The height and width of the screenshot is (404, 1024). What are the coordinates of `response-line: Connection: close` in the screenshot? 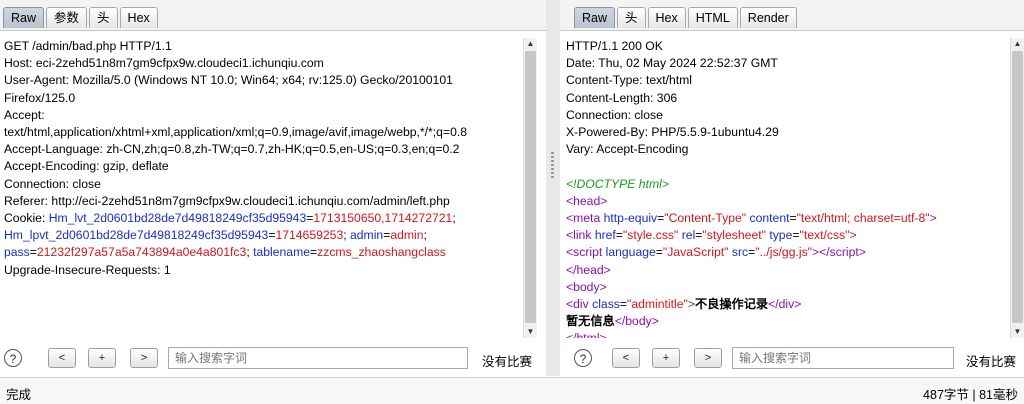 It's located at (790, 115).